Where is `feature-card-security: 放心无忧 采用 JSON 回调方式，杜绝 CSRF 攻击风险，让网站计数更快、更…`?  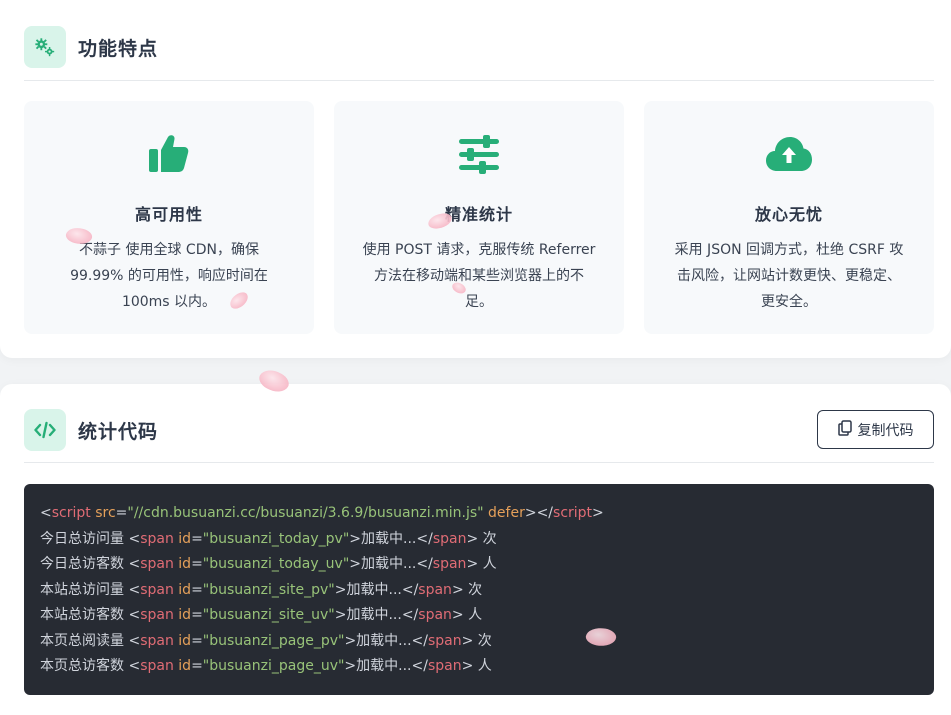 feature-card-security: 放心无忧 采用 JSON 回调方式，杜绝 CSRF 攻击风险，让网站计数更快、更… is located at coordinates (789, 217).